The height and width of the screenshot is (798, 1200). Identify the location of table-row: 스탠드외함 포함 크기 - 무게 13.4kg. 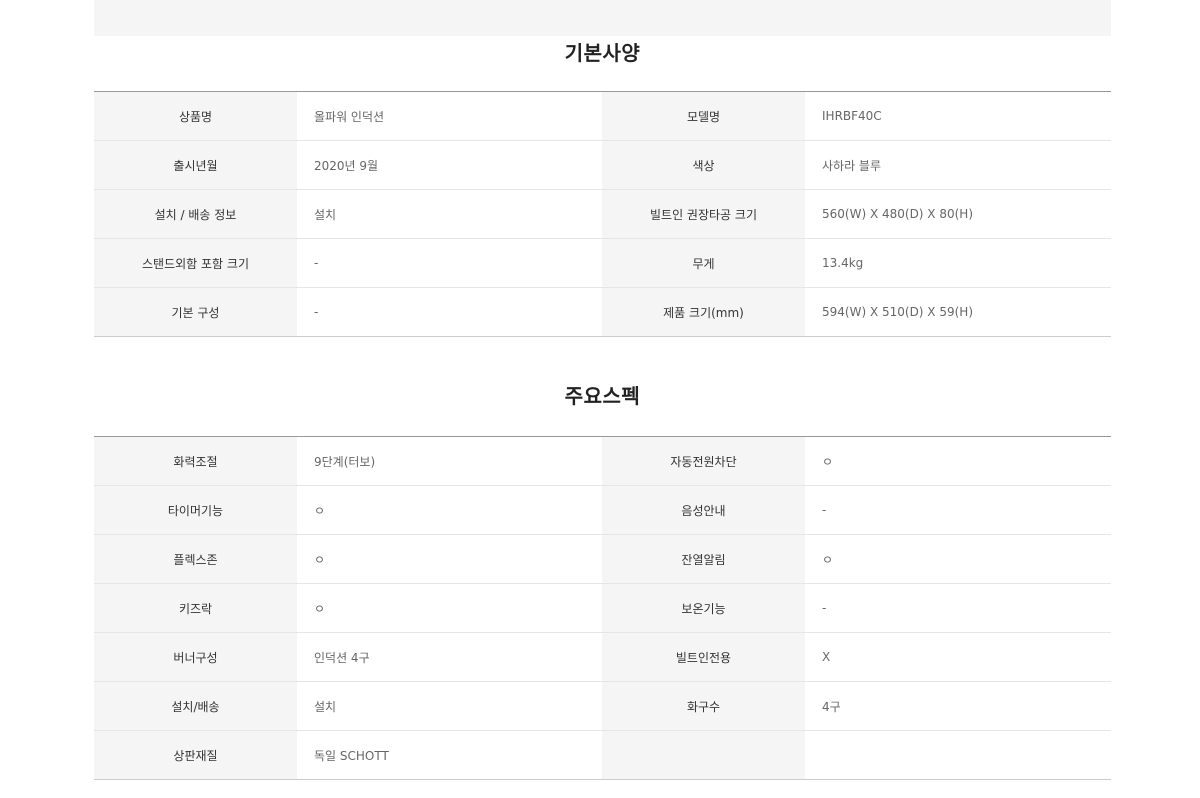
(602, 263).